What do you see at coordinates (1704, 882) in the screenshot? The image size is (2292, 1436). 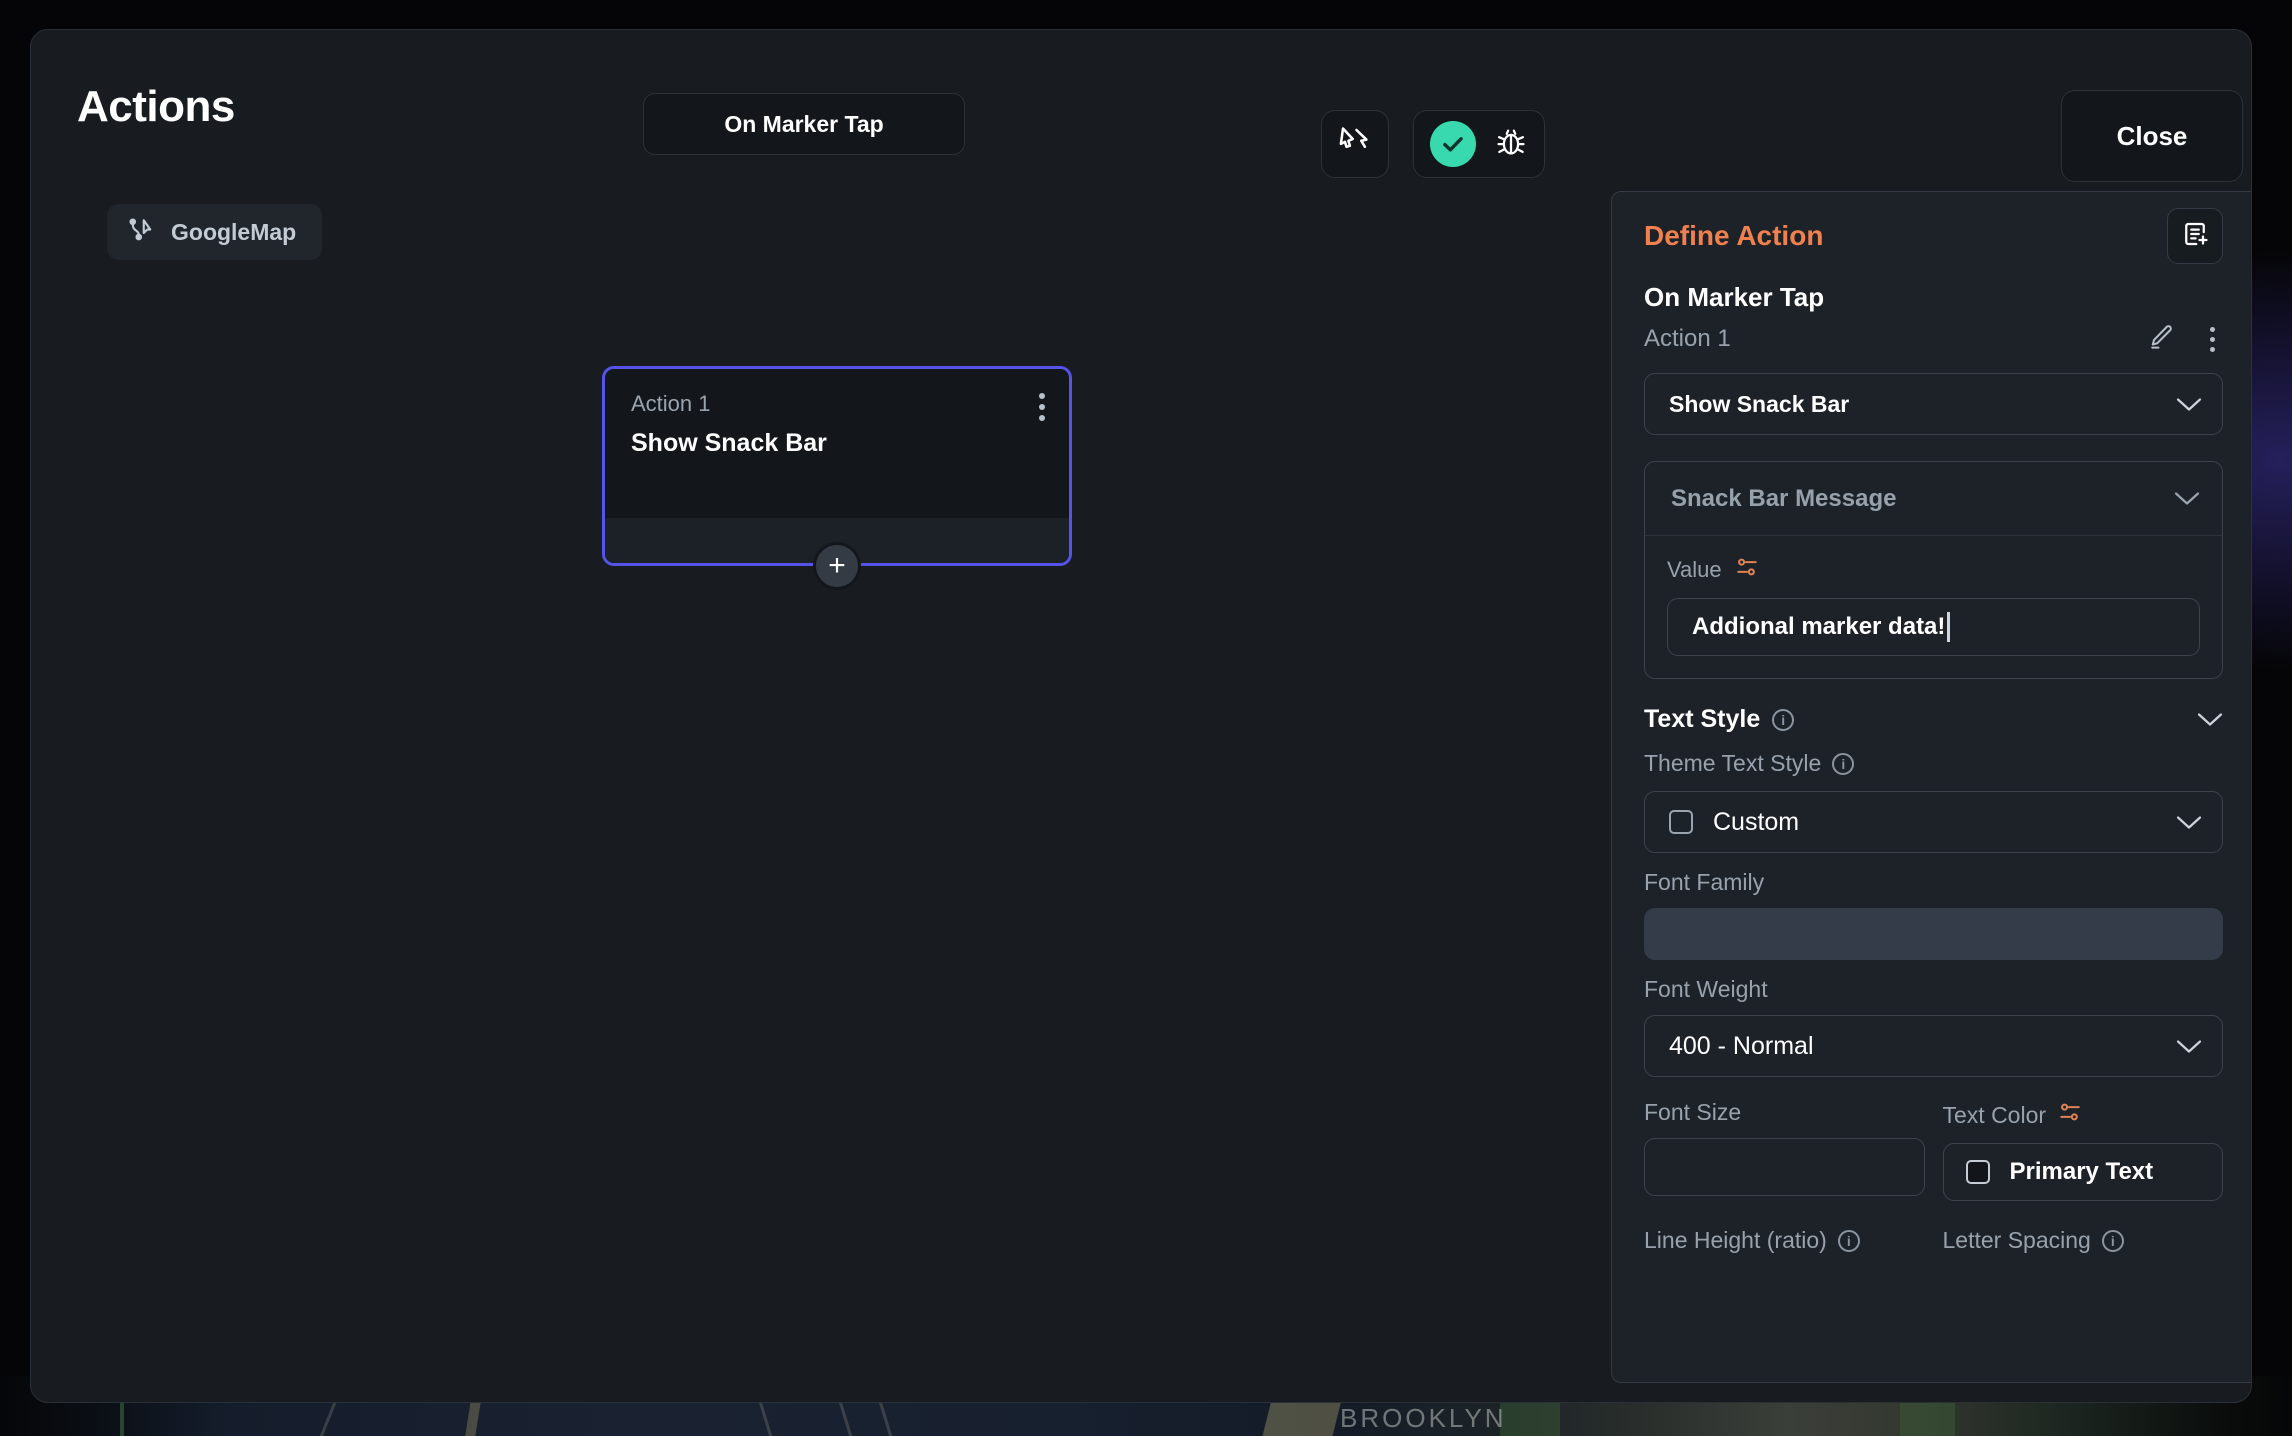 I see `font-family-label: Font Family` at bounding box center [1704, 882].